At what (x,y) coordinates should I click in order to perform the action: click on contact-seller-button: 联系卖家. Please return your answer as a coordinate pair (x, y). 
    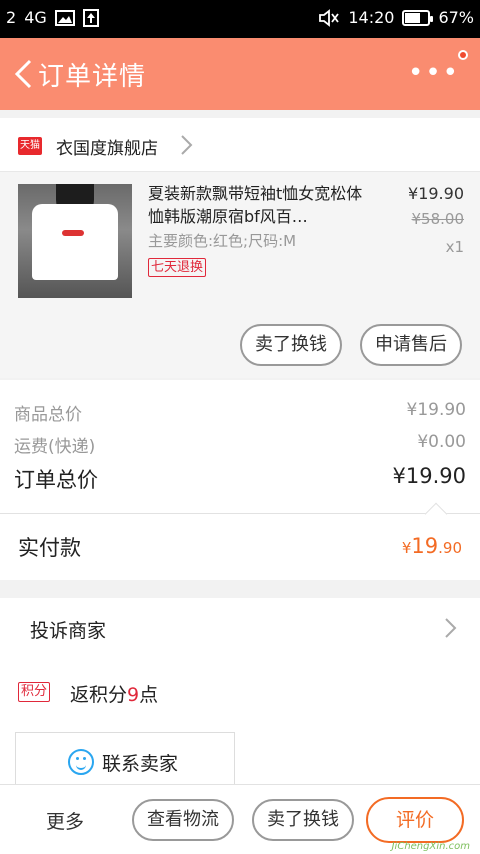
    Looking at the image, I should click on (125, 762).